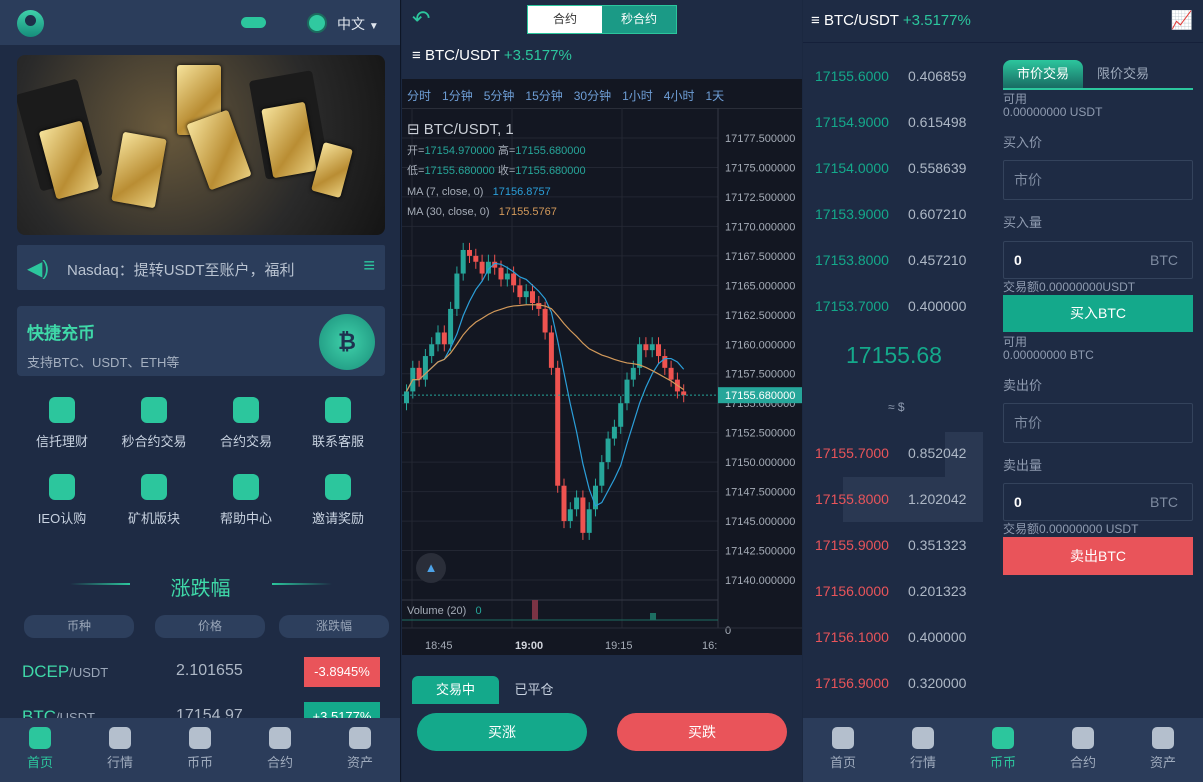  I want to click on sell-price-input: 市价, so click(1098, 423).